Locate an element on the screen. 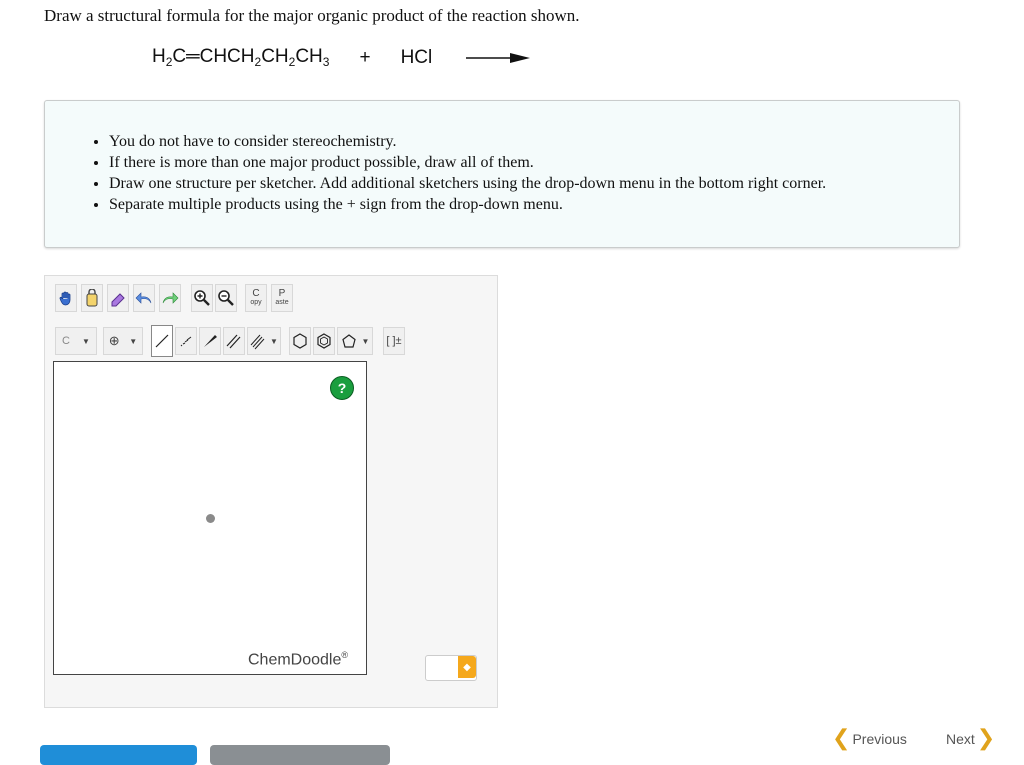  charge-dropdown: ⊕ ▼ is located at coordinates (123, 341).